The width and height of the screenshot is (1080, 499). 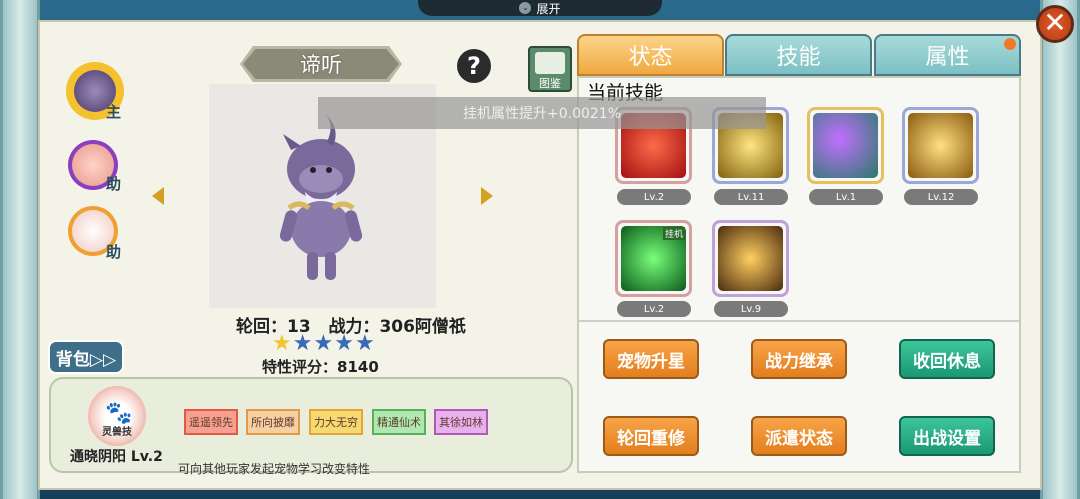 What do you see at coordinates (798, 55) in the screenshot?
I see `tab-skills: 技能` at bounding box center [798, 55].